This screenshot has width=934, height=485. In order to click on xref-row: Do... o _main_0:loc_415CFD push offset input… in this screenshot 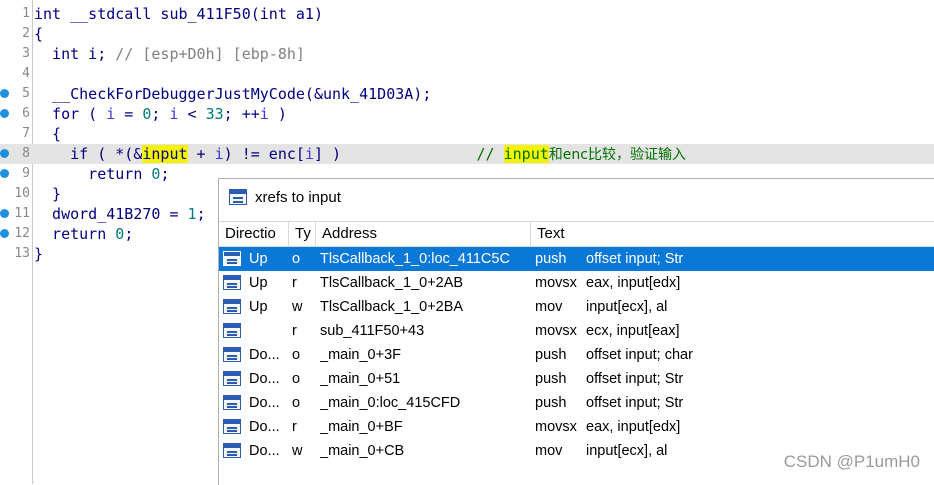, I will do `click(576, 403)`.